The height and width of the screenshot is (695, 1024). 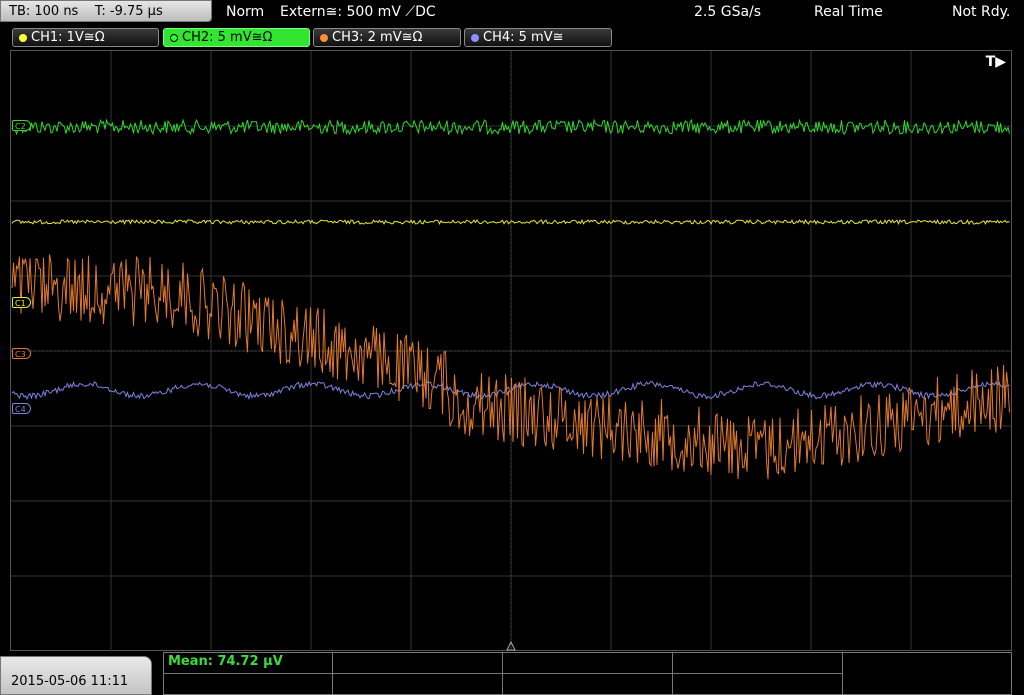 I want to click on measurement-table, so click(x=587, y=673).